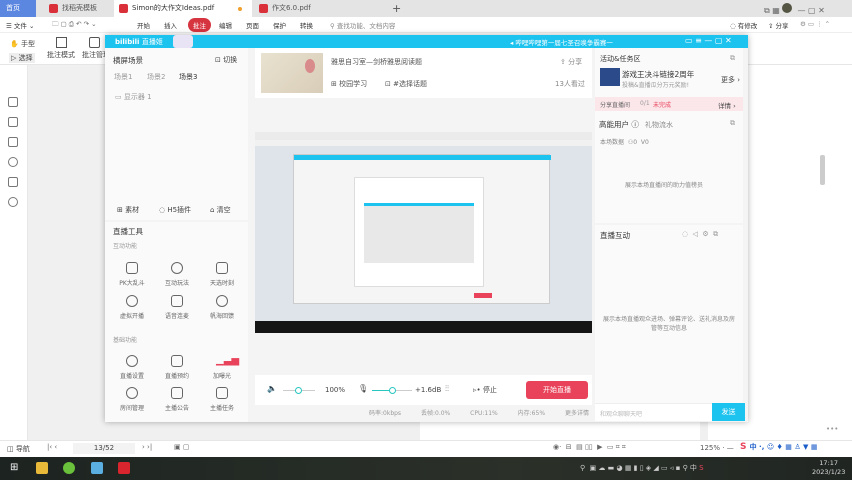 The height and width of the screenshot is (480, 852). I want to click on chat-input: 和观众聊聊天吧, so click(653, 412).